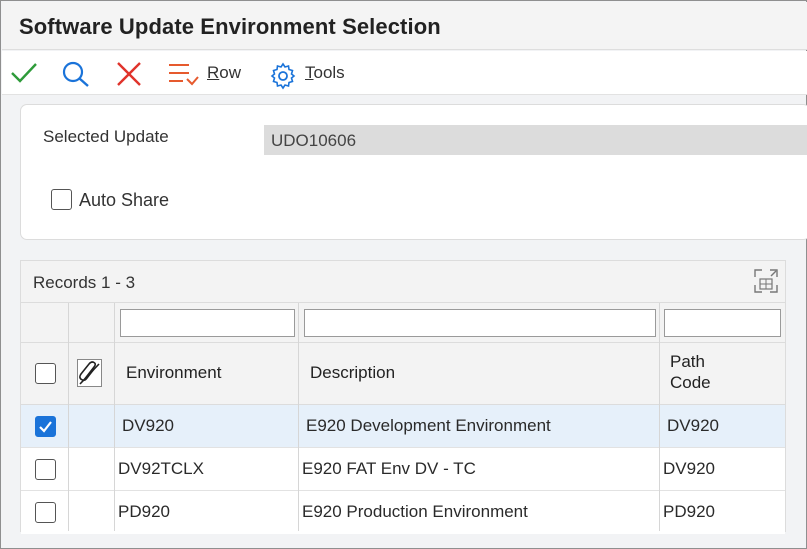  What do you see at coordinates (329, 72) in the screenshot?
I see `tools-menu-label: ools` at bounding box center [329, 72].